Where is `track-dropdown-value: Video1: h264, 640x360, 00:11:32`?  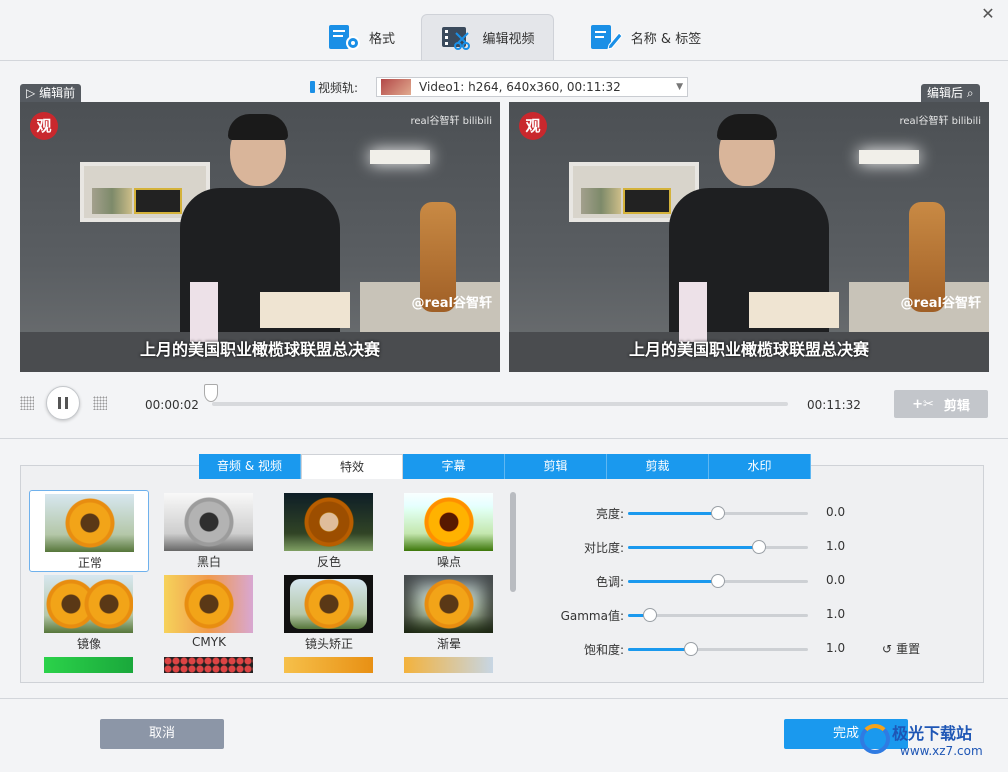 track-dropdown-value: Video1: h264, 640x360, 00:11:32 is located at coordinates (520, 87).